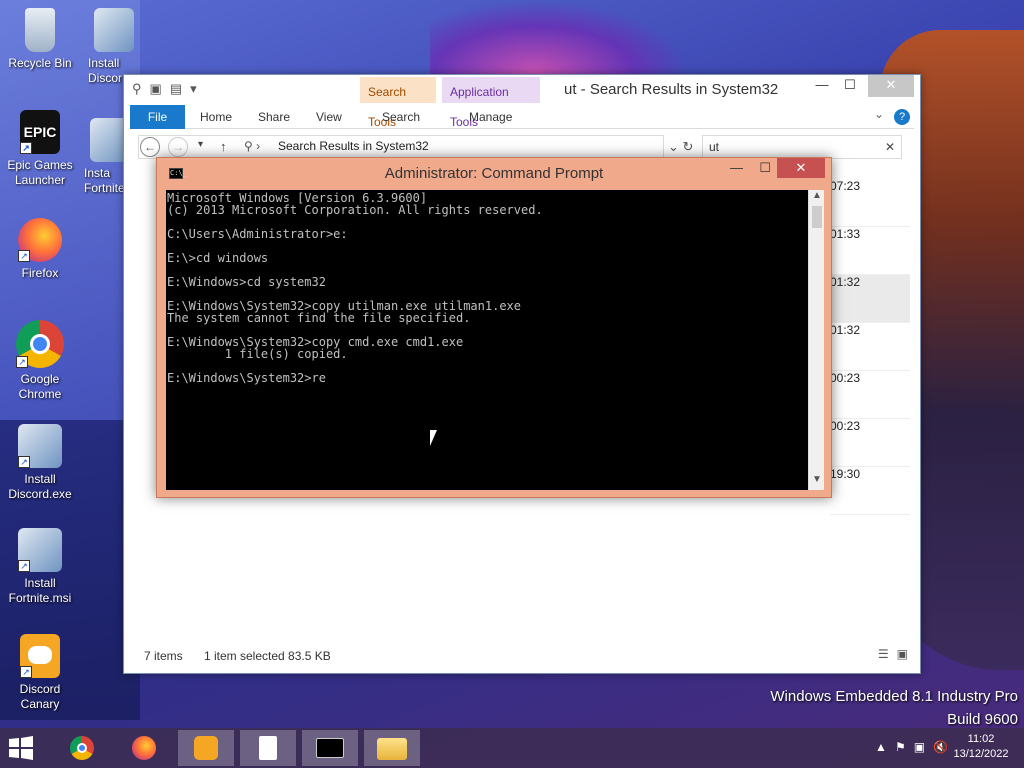 The height and width of the screenshot is (768, 1024). I want to click on address-text: Search Results in System32, so click(353, 146).